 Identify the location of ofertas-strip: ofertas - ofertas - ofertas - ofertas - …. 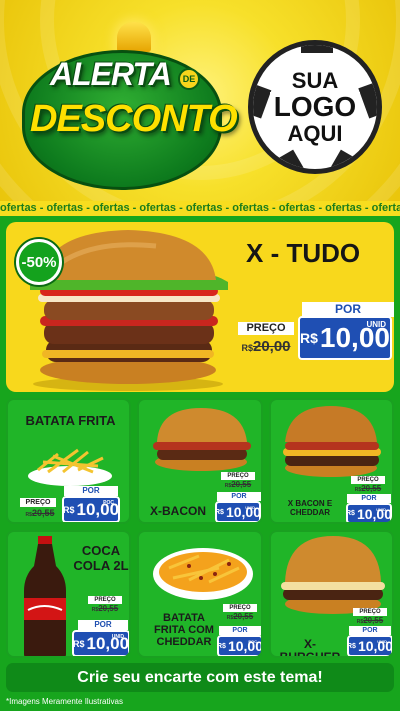
(200, 208).